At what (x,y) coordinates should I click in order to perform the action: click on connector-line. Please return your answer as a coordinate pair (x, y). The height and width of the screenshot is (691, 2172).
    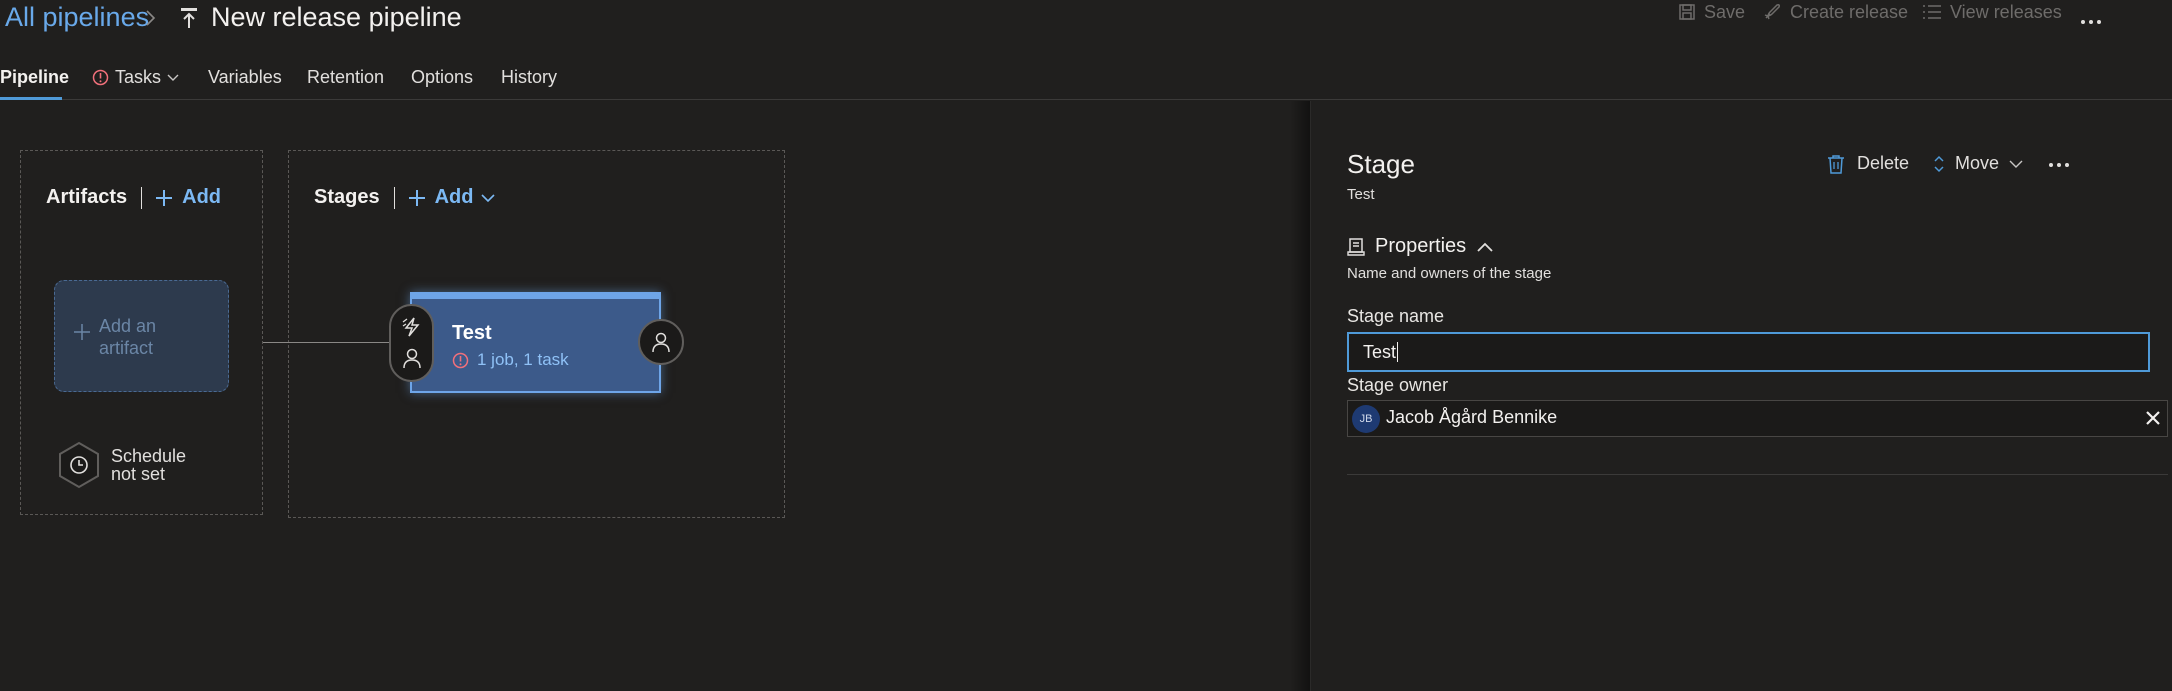
    Looking at the image, I should click on (326, 342).